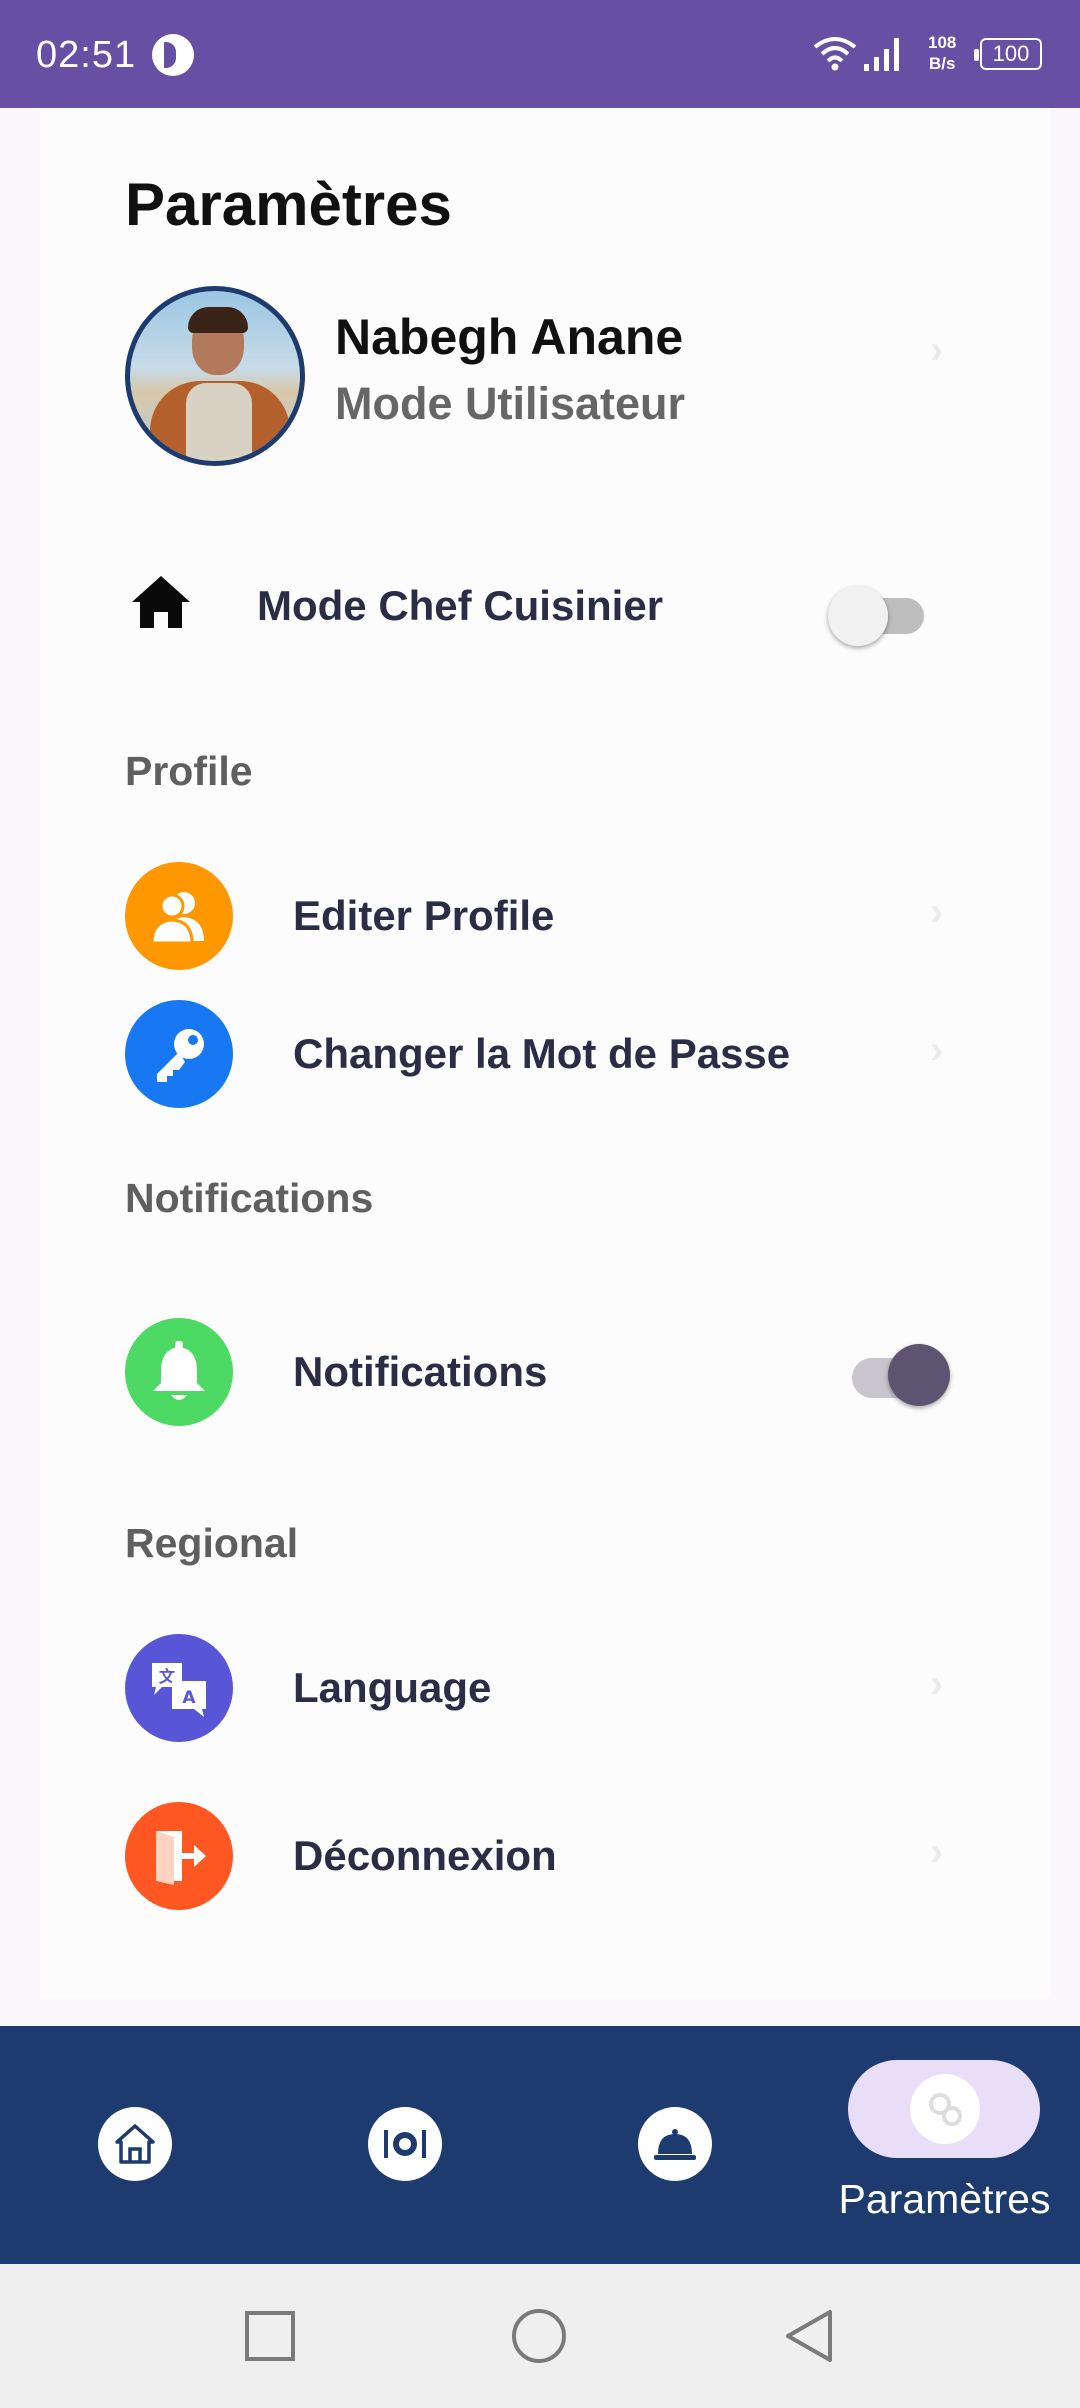  Describe the element at coordinates (540, 2145) in the screenshot. I see `bottom-navigation: Paramètres` at that location.